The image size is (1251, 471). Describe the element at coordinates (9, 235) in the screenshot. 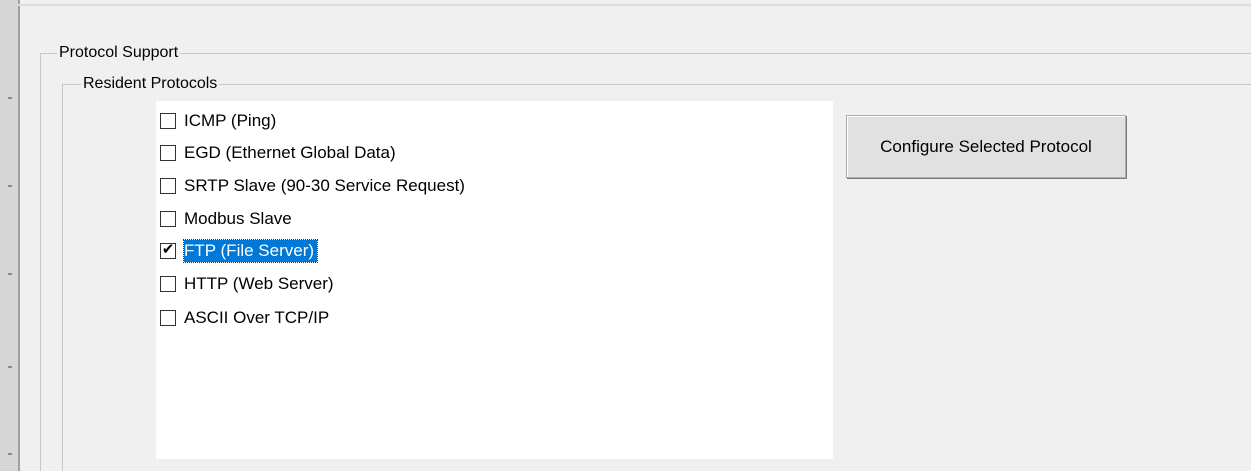

I see `left-frame-strip` at that location.